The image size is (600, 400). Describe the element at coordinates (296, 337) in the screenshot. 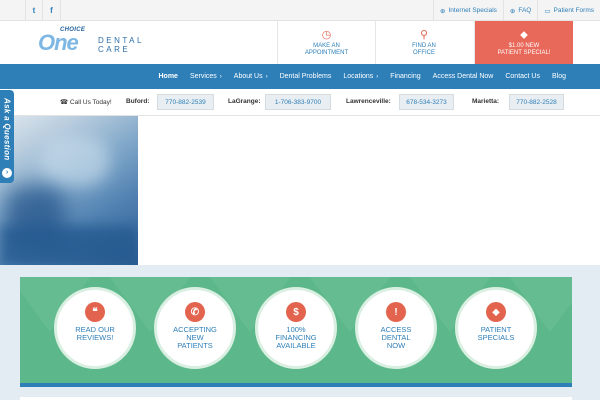

I see `feature-label: 100% FINANCING AVAILABLE` at that location.